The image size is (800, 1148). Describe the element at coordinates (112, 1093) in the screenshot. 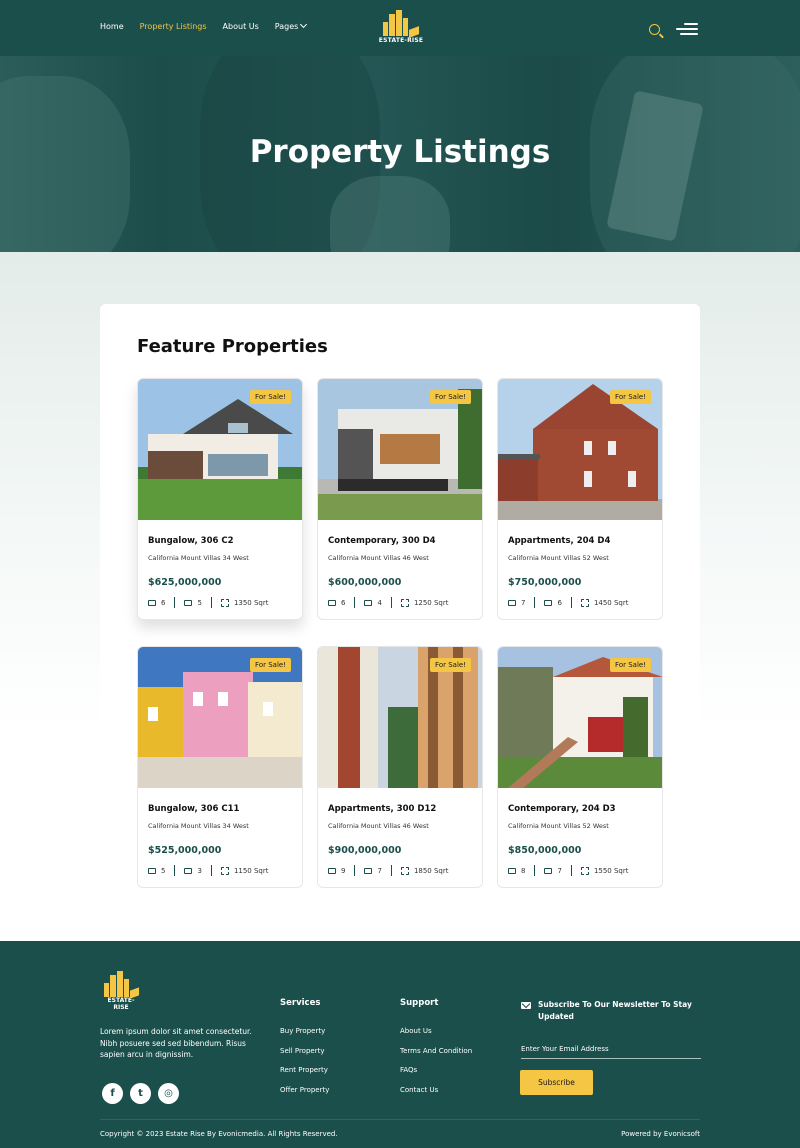

I see `facebook-icon: f` at that location.